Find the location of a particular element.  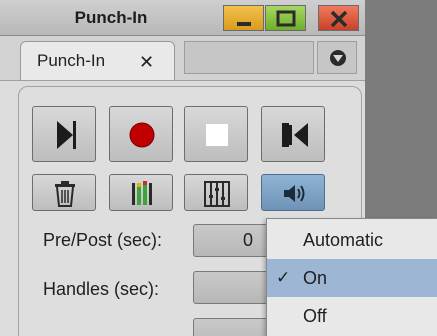

stop-icon is located at coordinates (217, 135).